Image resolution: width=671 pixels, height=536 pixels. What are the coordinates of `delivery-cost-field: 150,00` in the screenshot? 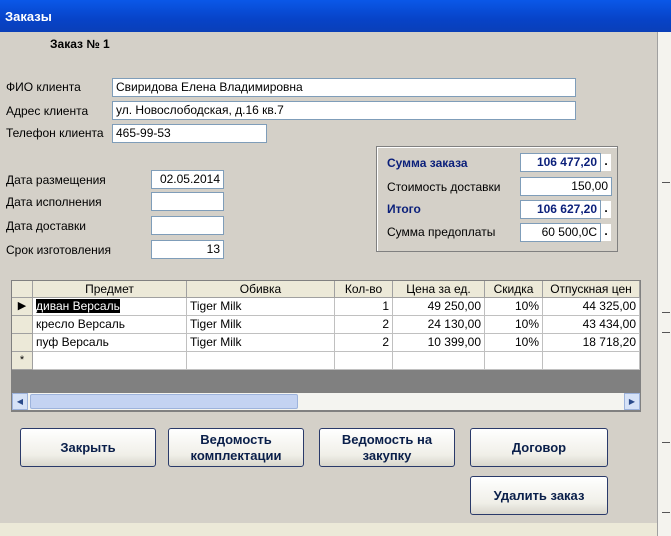 It's located at (566, 186).